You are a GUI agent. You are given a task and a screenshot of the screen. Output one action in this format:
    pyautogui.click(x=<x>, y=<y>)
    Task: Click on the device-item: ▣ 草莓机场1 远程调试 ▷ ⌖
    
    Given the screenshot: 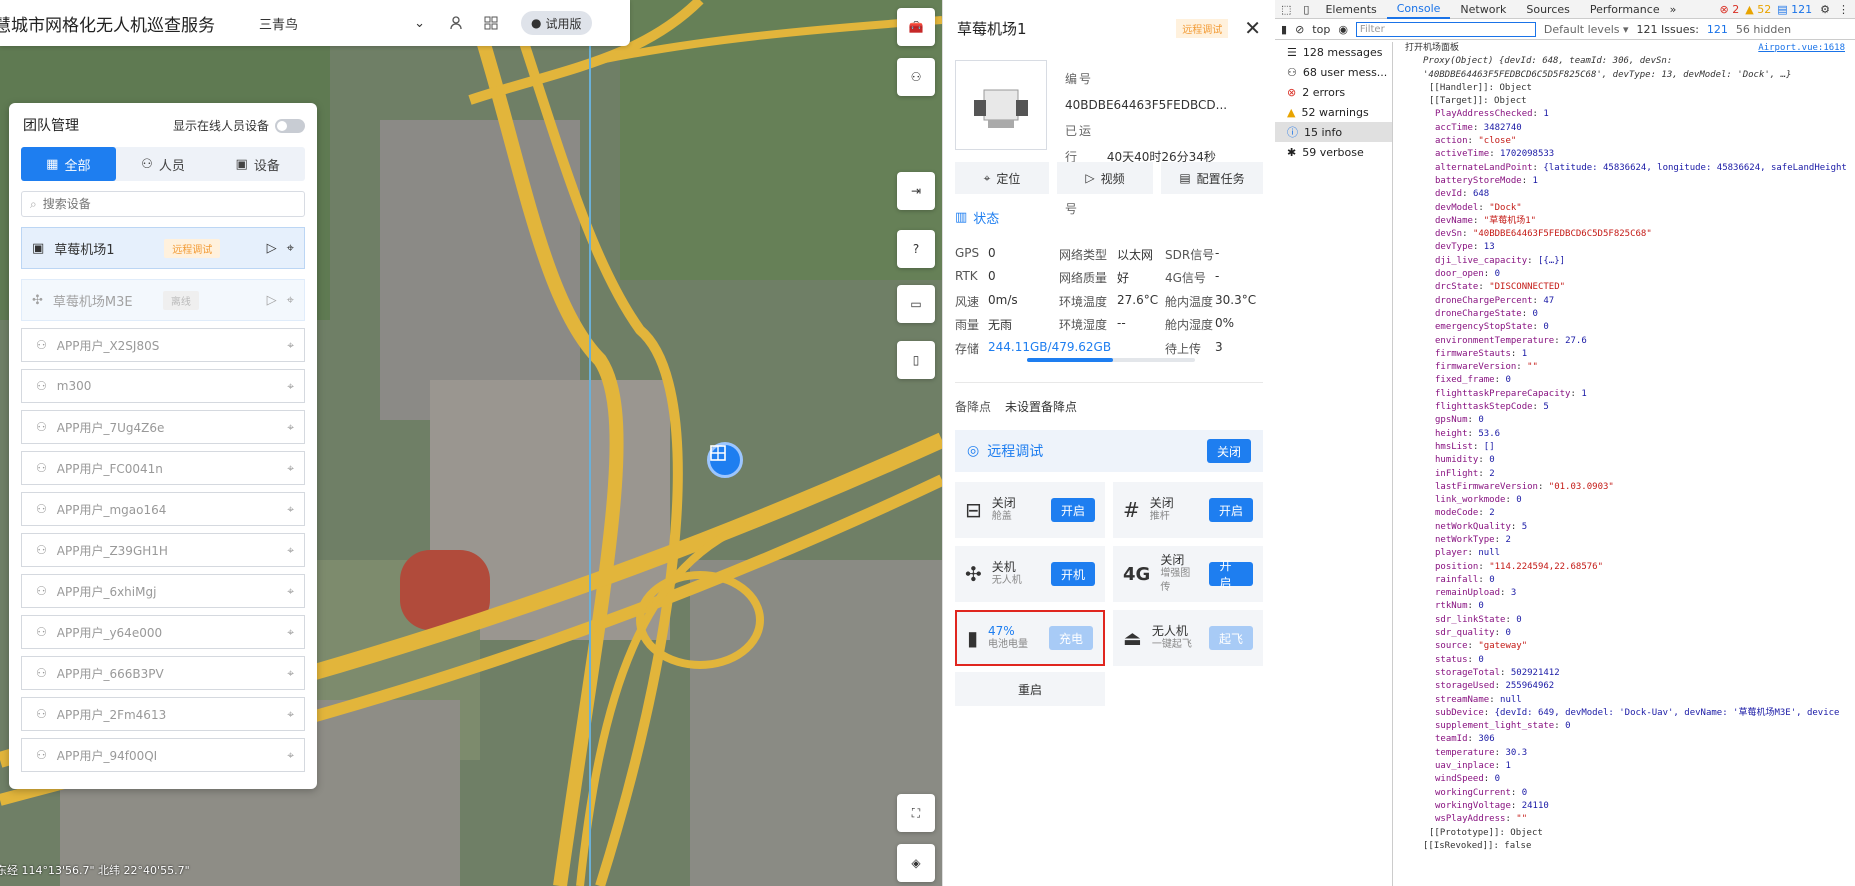 What is the action you would take?
    pyautogui.click(x=163, y=248)
    